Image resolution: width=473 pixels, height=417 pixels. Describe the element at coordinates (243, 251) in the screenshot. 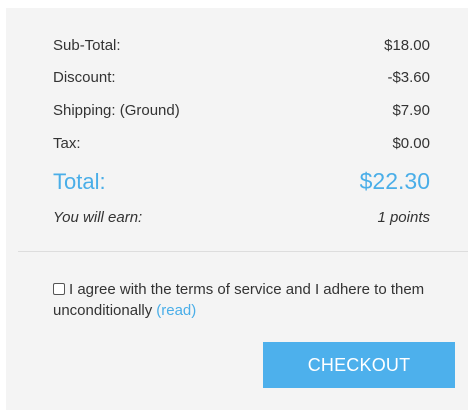

I see `divider` at that location.